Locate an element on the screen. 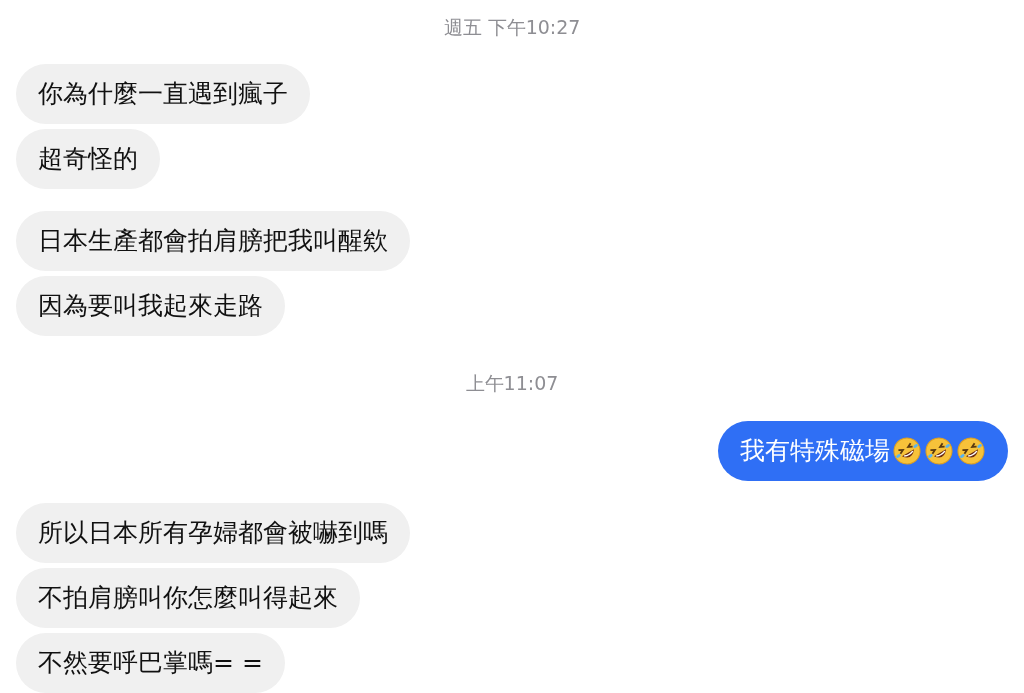  message-text: 因為要叫我起來走路 is located at coordinates (150, 306).